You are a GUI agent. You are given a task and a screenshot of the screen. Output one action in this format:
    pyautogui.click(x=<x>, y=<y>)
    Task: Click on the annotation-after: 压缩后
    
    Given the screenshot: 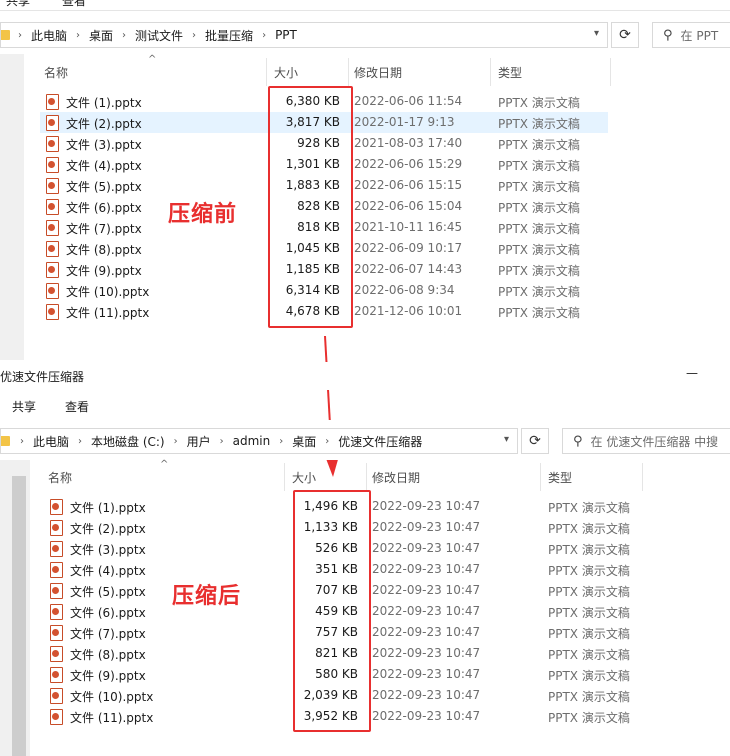 What is the action you would take?
    pyautogui.click(x=207, y=596)
    